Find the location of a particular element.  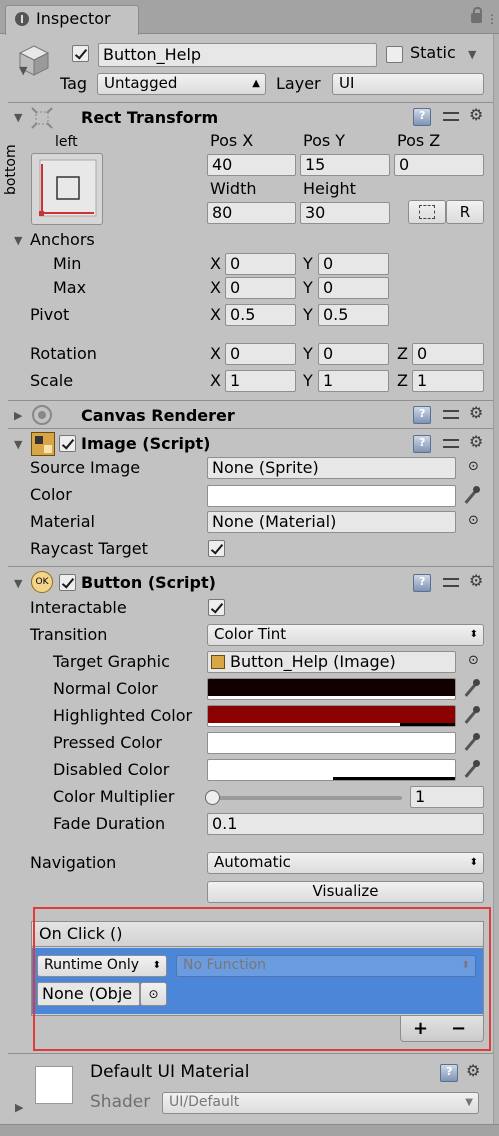

inspector-tab: Inspector is located at coordinates (72, 20).